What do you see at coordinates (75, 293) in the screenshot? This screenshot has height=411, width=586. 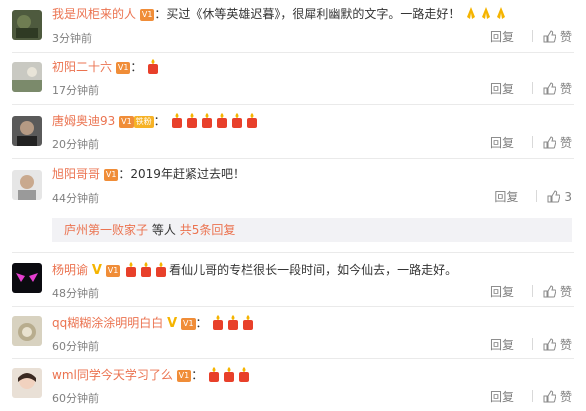 I see `comment-time: 48分钟前` at bounding box center [75, 293].